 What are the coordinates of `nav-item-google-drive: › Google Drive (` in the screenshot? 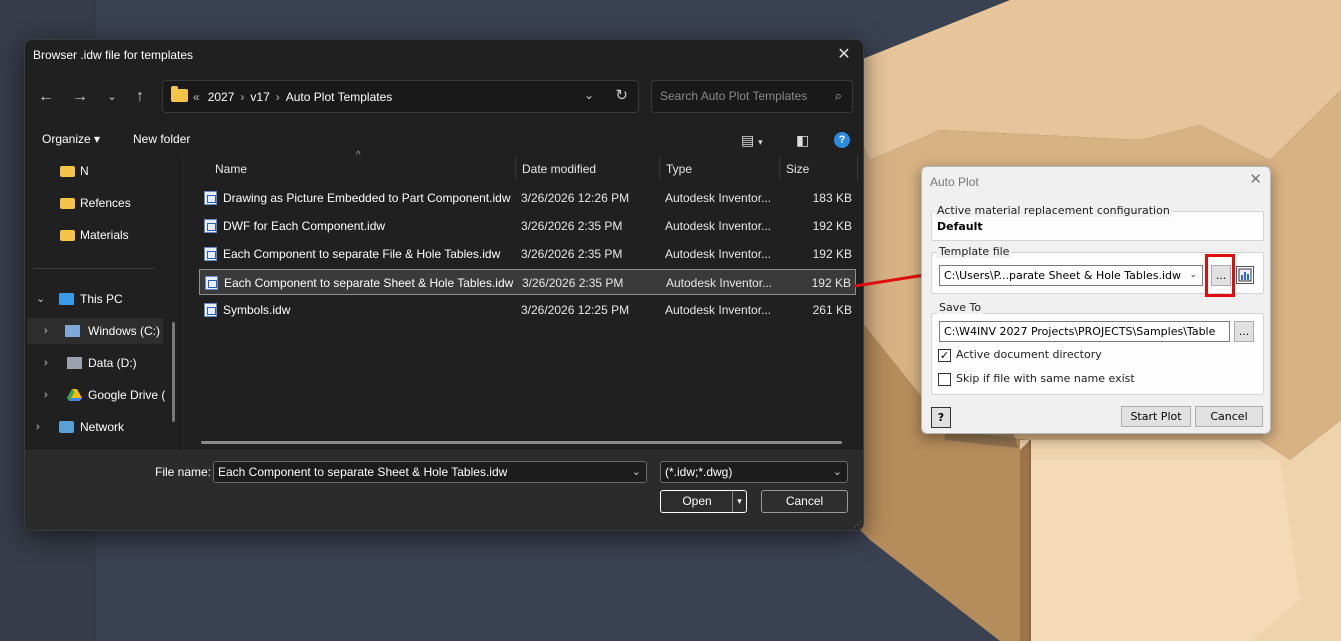 It's located at (100, 395).